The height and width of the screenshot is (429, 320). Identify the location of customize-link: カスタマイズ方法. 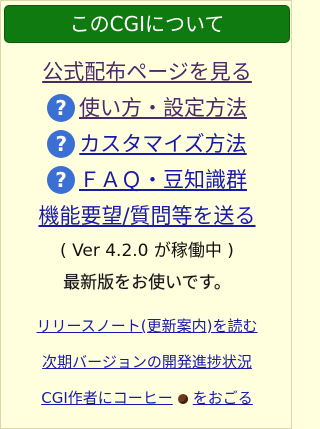
(162, 144).